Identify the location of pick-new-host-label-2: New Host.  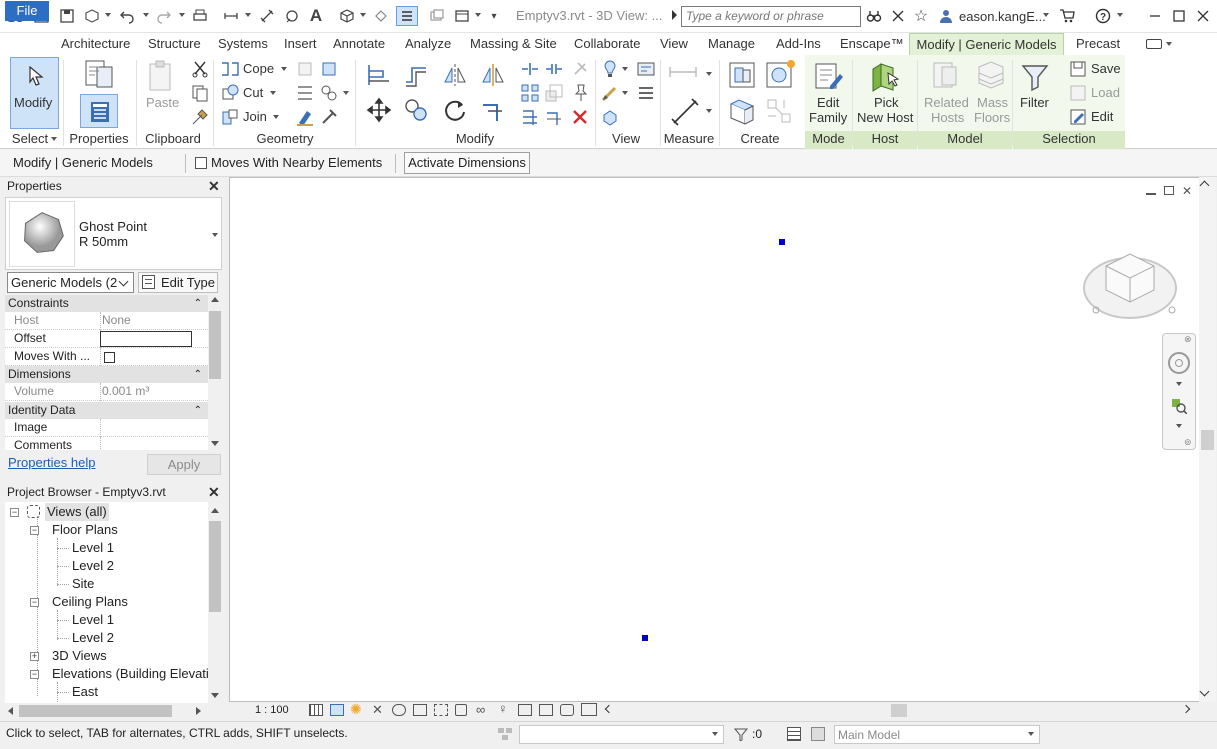
(885, 117).